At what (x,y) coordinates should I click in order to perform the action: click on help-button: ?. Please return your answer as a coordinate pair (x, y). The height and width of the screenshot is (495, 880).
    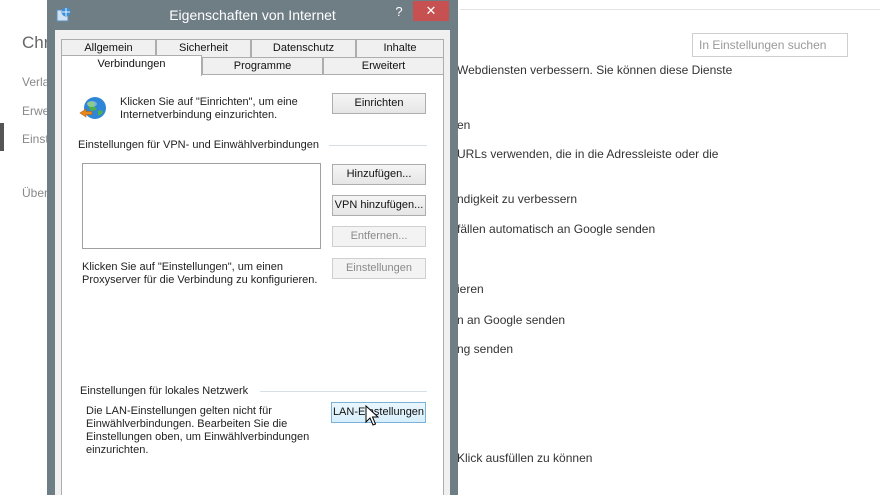
    Looking at the image, I should click on (399, 12).